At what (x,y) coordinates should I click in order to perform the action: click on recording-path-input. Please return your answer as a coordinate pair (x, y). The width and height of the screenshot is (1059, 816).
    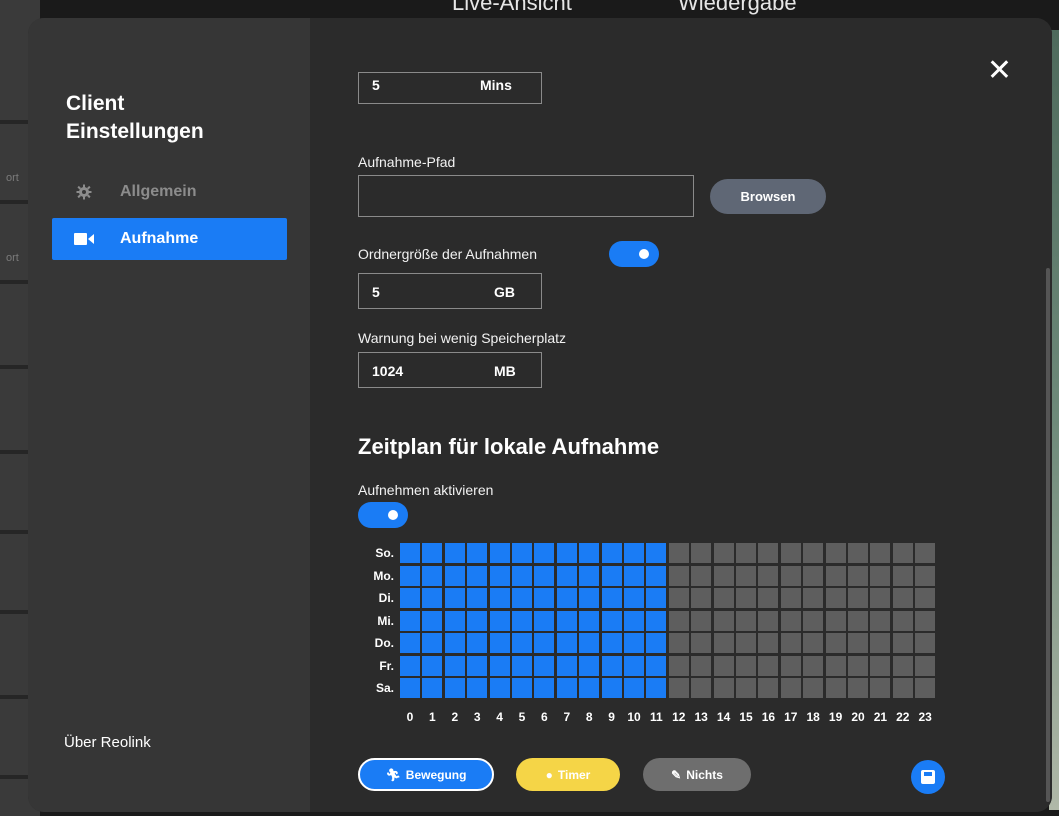
    Looking at the image, I should click on (526, 196).